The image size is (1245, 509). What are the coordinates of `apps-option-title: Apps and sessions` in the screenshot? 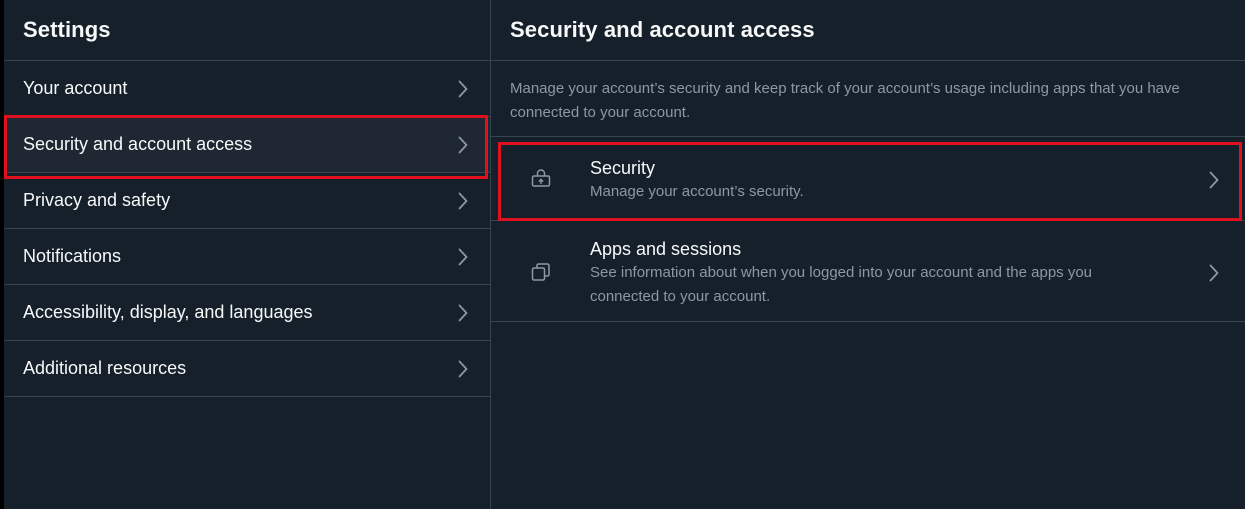 It's located at (666, 249).